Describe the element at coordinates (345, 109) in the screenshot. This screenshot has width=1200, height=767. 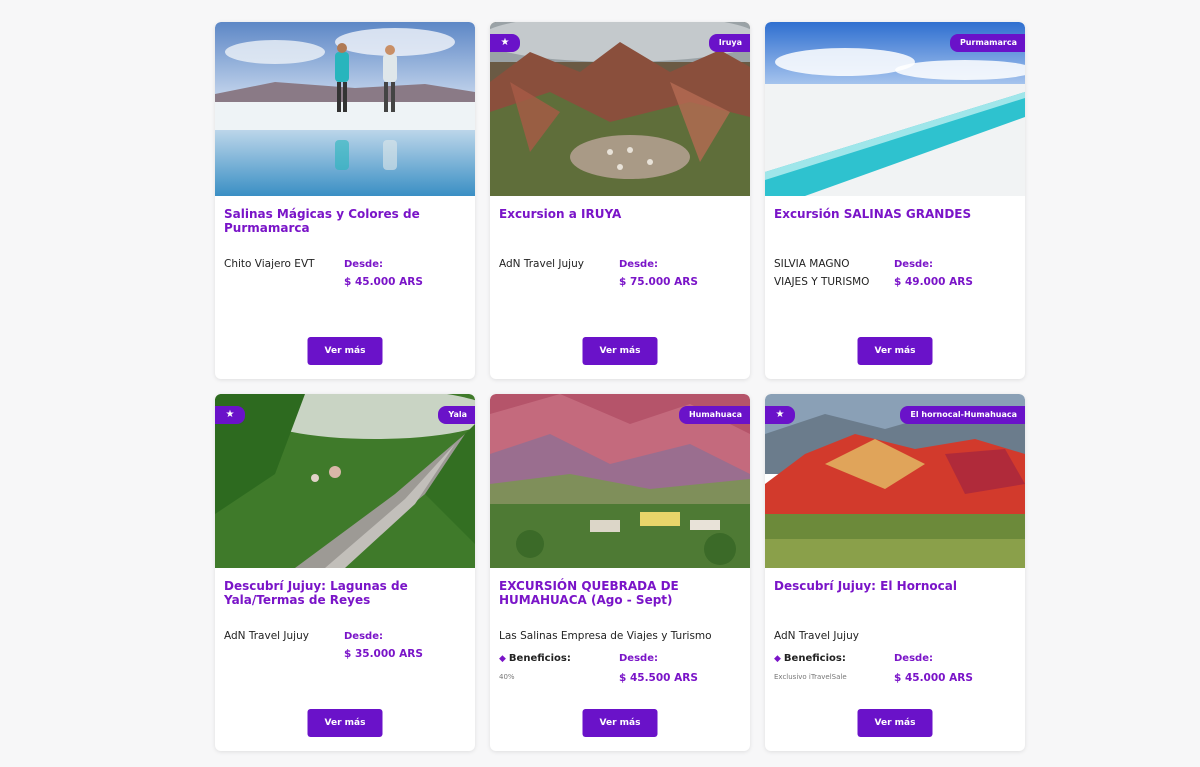
I see `card-image` at that location.